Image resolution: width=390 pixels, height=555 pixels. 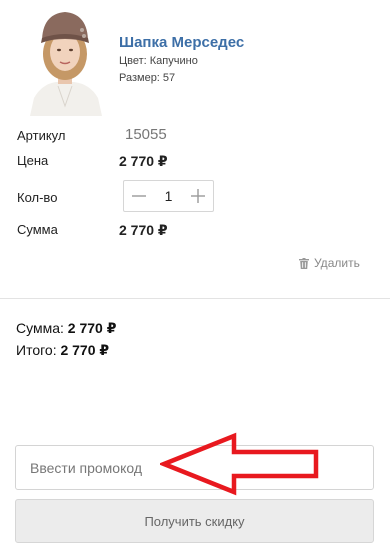 What do you see at coordinates (143, 230) in the screenshot?
I see `sum-value: 2 770 ₽` at bounding box center [143, 230].